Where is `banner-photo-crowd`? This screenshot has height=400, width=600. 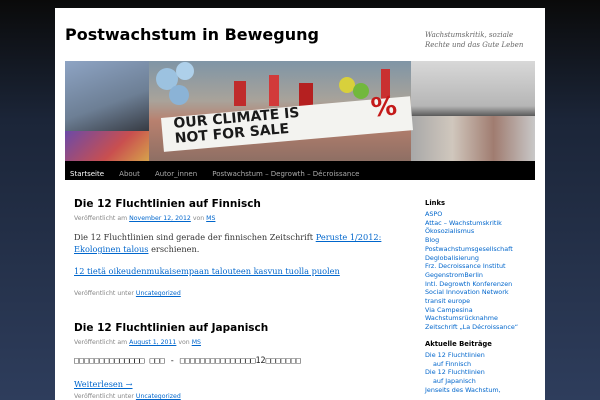 banner-photo-crowd is located at coordinates (473, 138).